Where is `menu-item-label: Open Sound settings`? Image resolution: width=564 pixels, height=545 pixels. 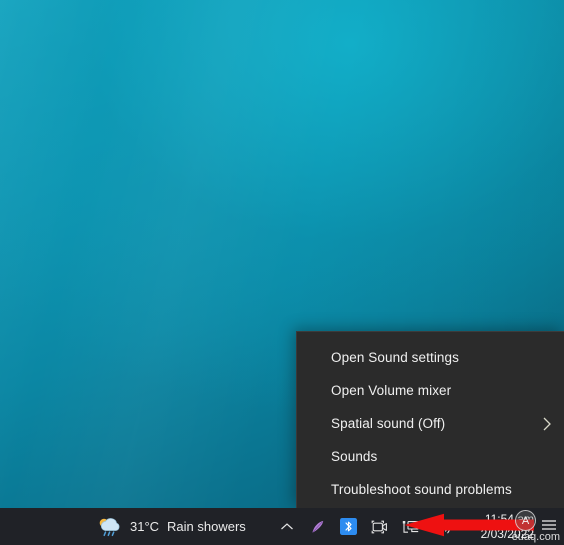
menu-item-label: Open Sound settings is located at coordinates (395, 357).